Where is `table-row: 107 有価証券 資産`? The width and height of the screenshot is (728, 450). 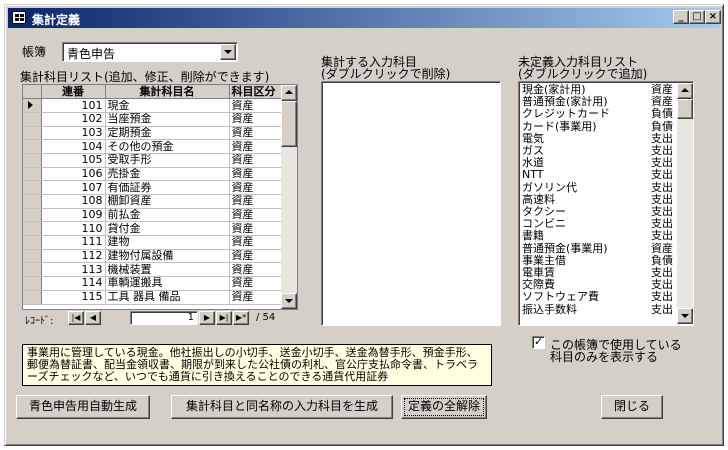
table-row: 107 有価証券 資産 is located at coordinates (152, 187).